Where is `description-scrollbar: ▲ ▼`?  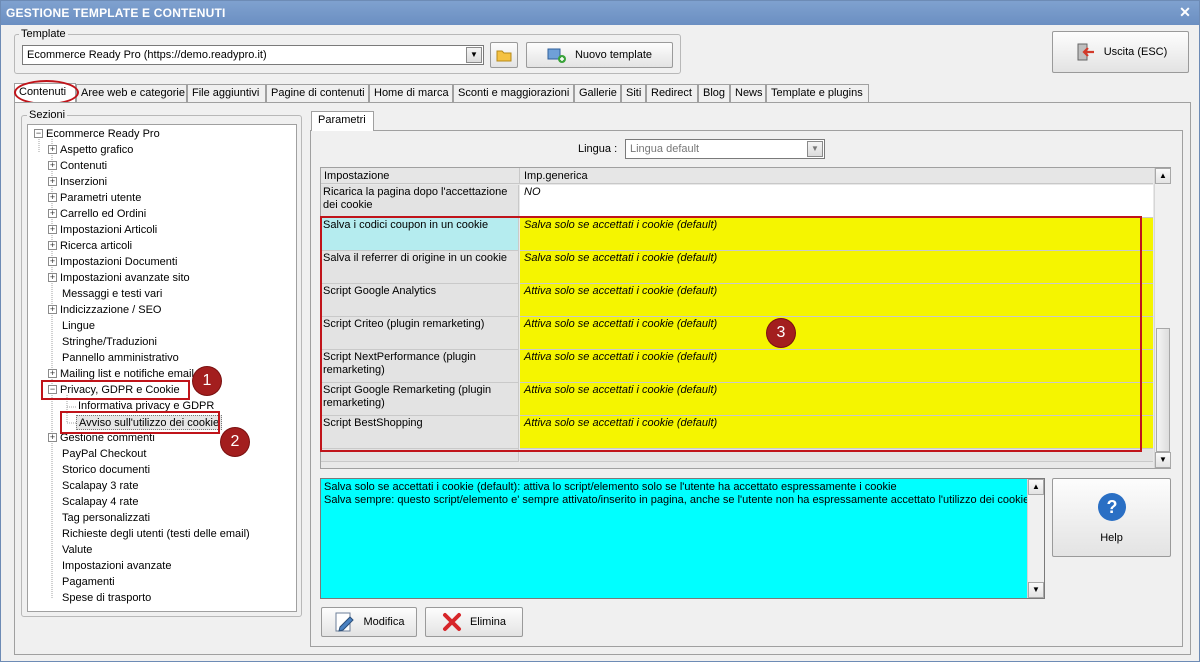
description-scrollbar: ▲ ▼ is located at coordinates (1035, 538).